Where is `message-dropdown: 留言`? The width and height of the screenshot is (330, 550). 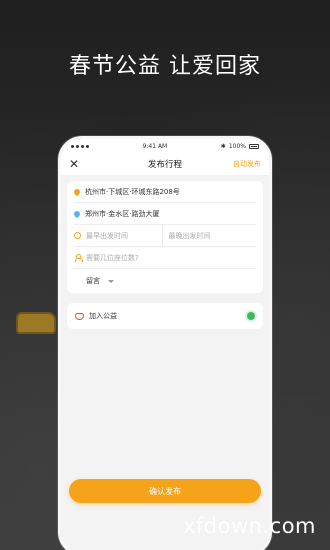 message-dropdown: 留言 is located at coordinates (165, 281).